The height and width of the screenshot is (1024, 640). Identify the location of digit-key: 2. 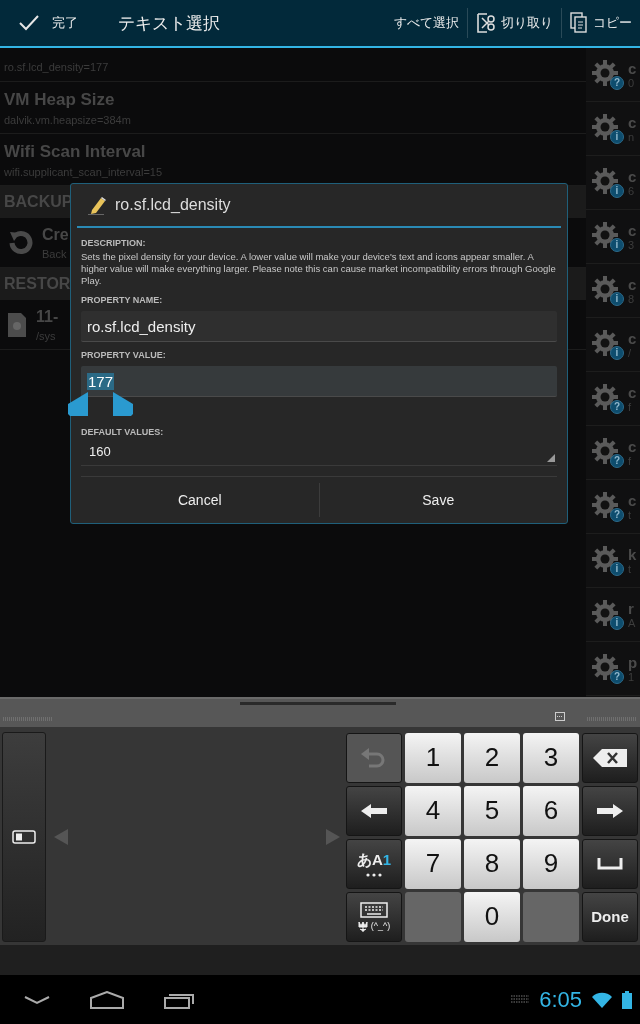
(492, 757).